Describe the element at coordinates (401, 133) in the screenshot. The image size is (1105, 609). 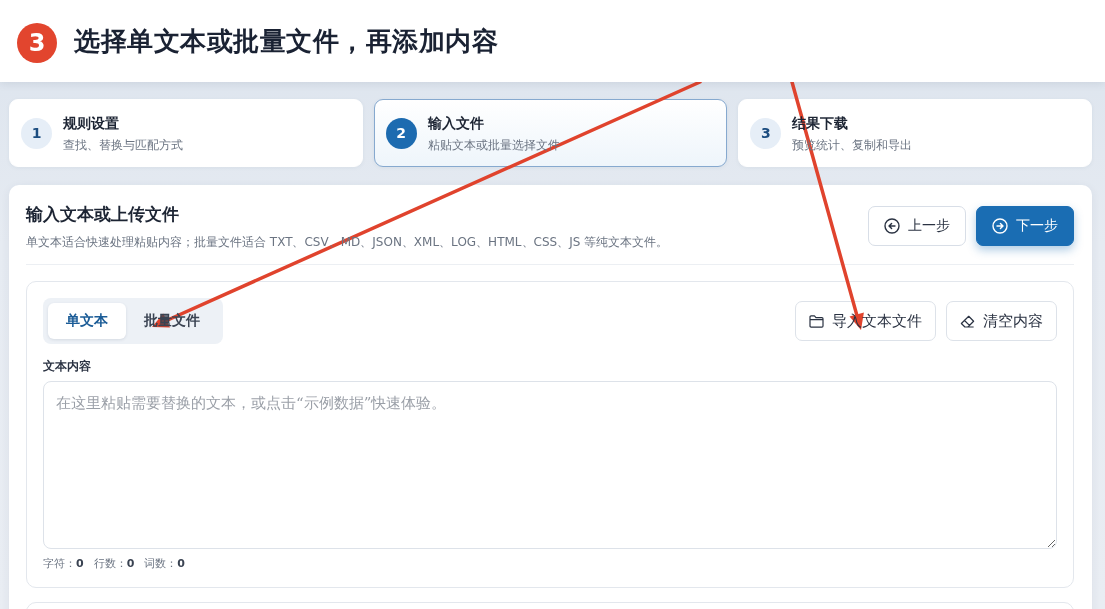
I see `step-number: 2` at that location.